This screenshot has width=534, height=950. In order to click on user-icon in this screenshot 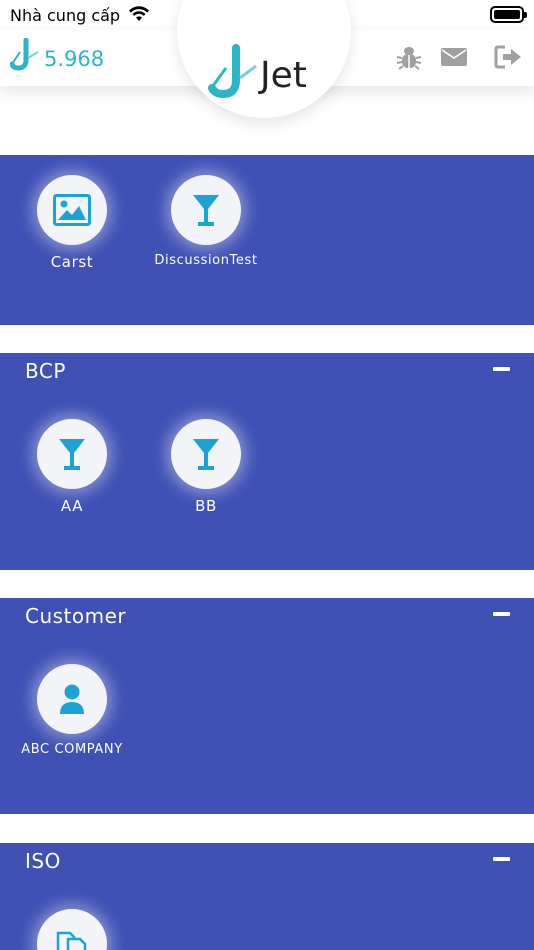, I will do `click(72, 699)`.